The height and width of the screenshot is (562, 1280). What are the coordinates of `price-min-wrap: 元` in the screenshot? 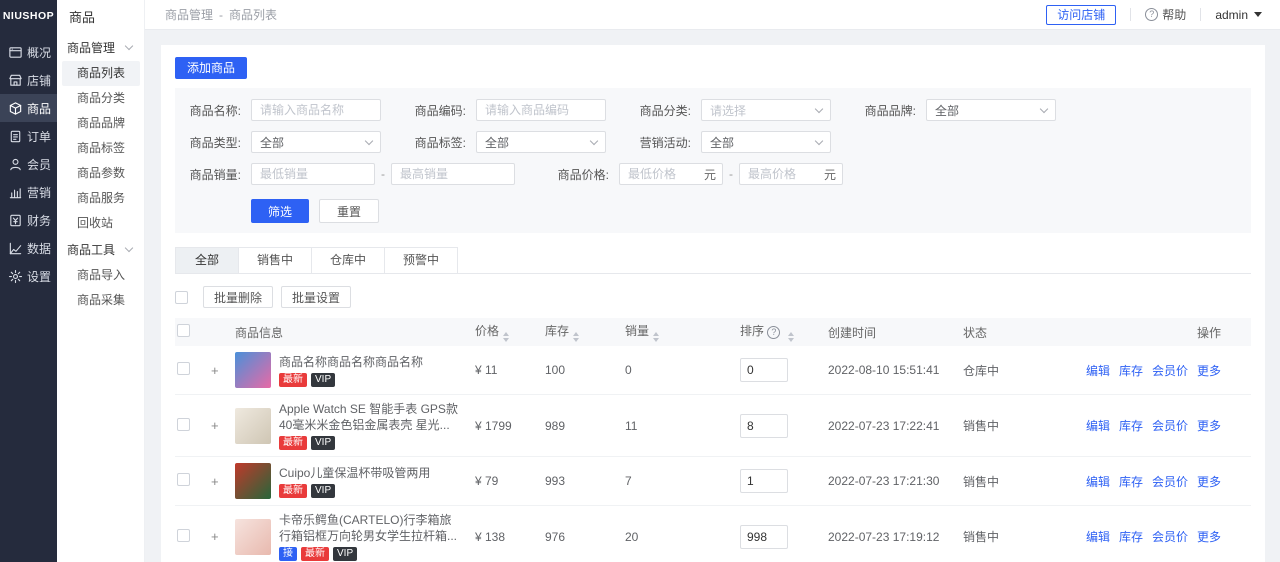 It's located at (671, 174).